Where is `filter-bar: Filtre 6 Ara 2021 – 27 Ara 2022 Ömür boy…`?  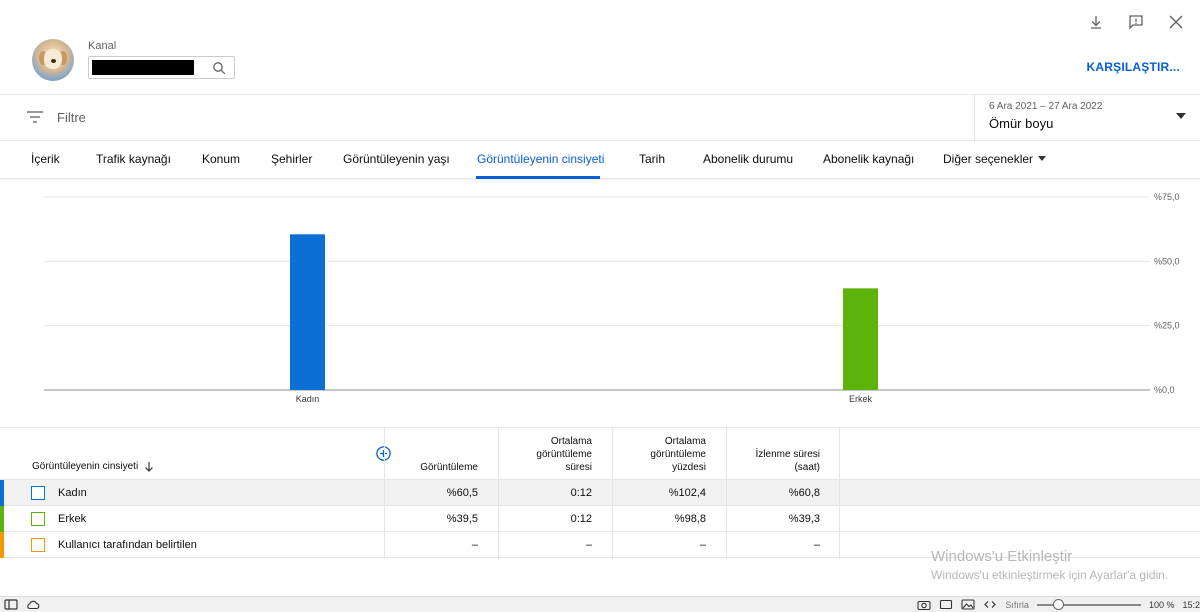
filter-bar: Filtre 6 Ara 2021 – 27 Ara 2022 Ömür boy… is located at coordinates (600, 118).